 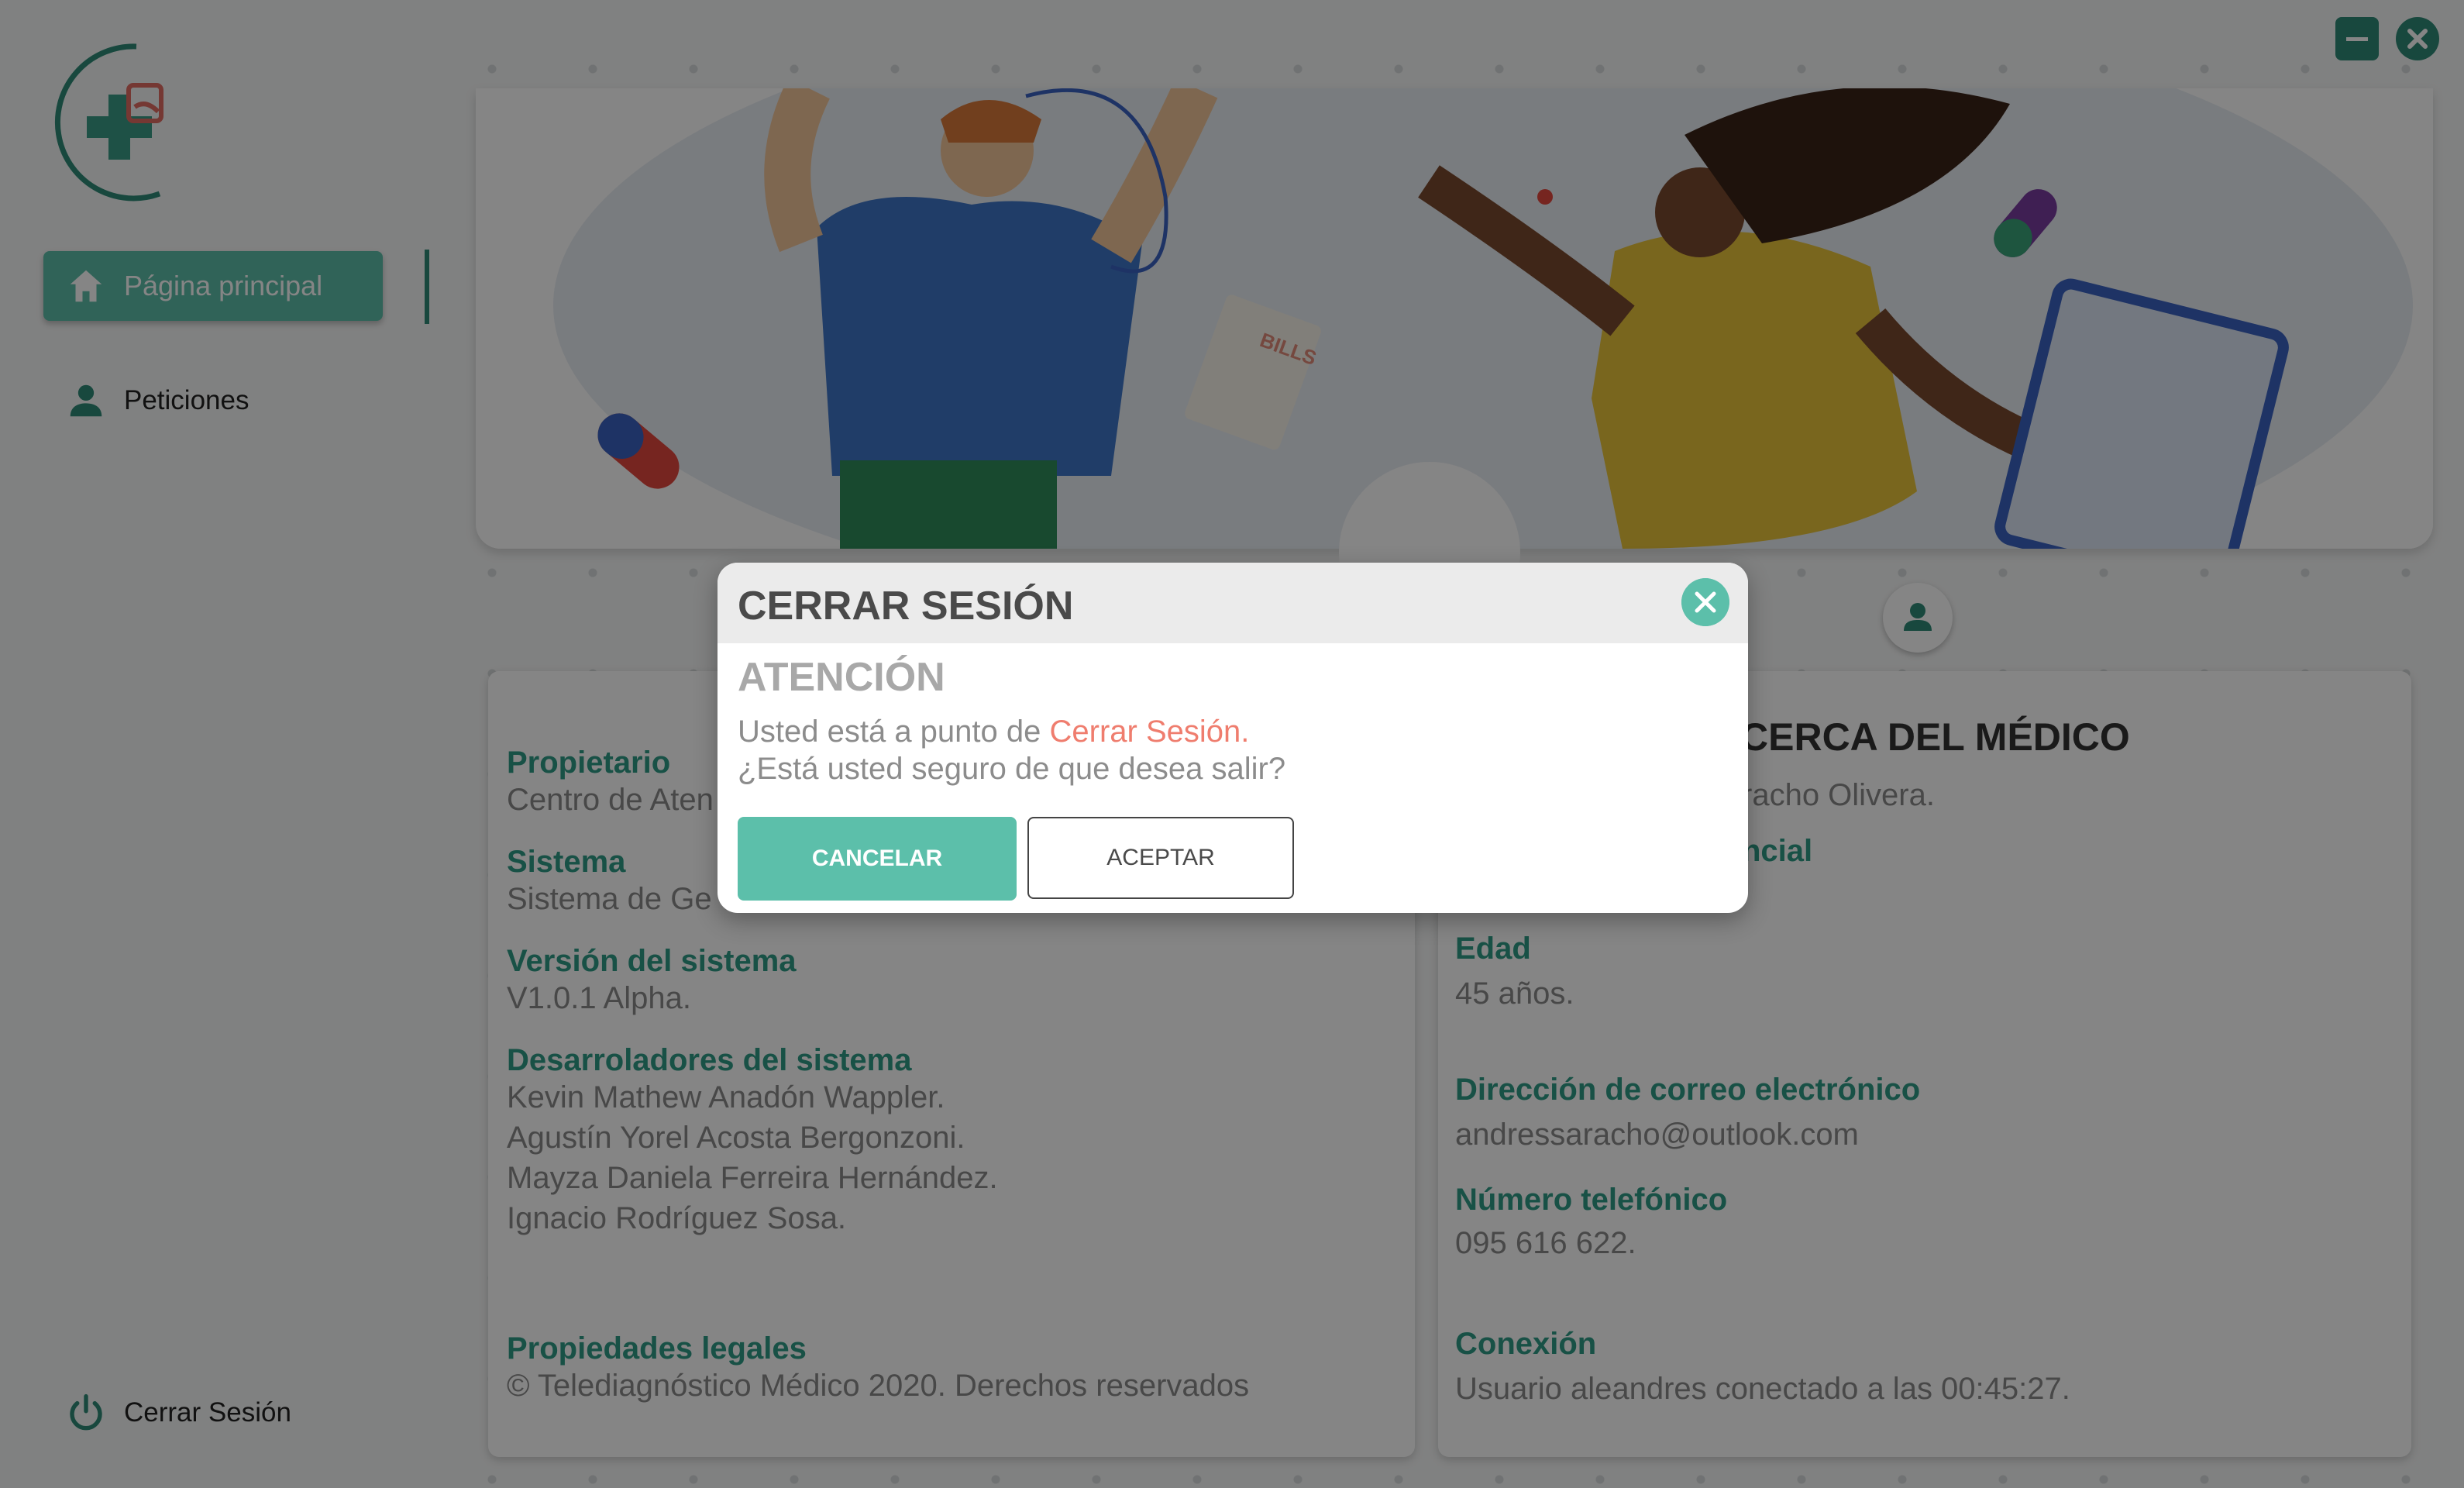 What do you see at coordinates (1012, 769) in the screenshot?
I see `dialog-message-line-2: ¿Está usted seguro de que desea salir?` at bounding box center [1012, 769].